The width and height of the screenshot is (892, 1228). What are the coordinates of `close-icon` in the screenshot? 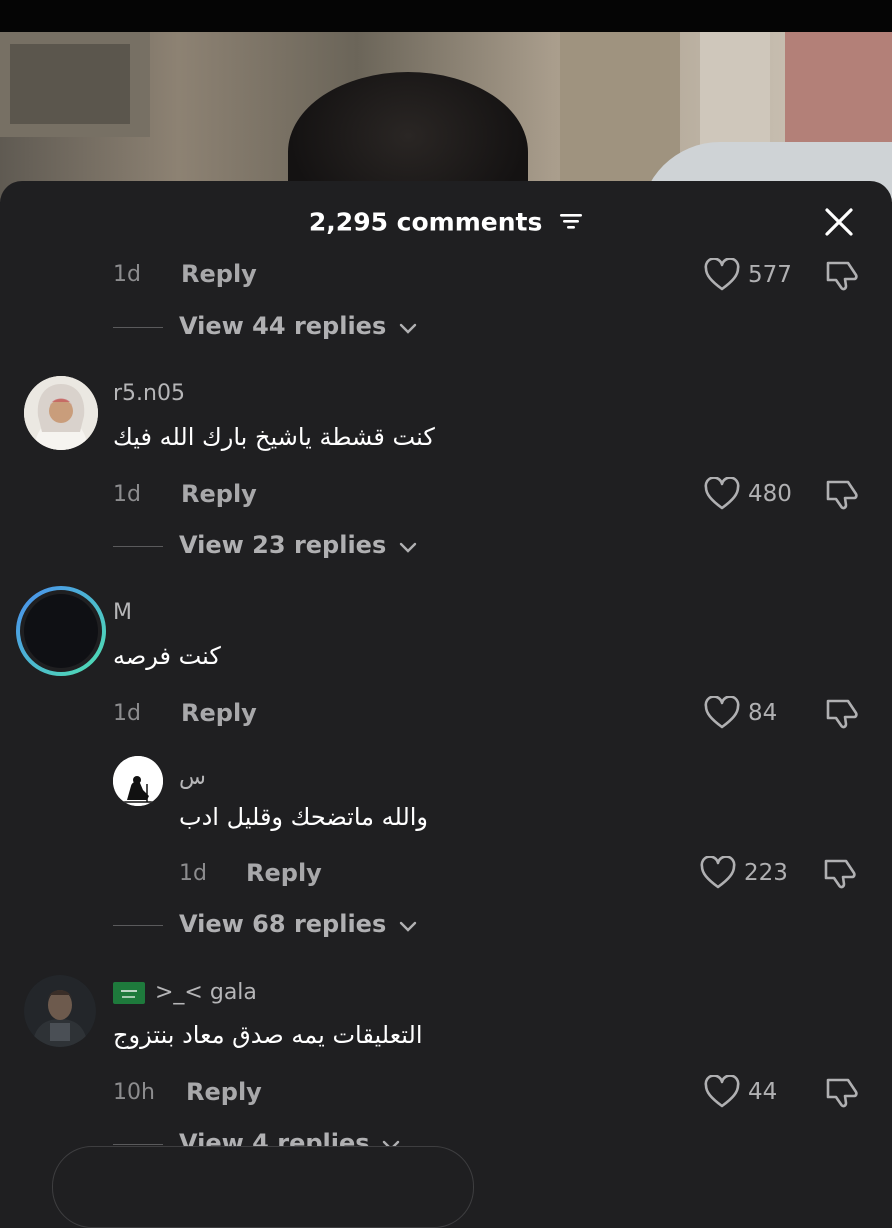 It's located at (839, 222).